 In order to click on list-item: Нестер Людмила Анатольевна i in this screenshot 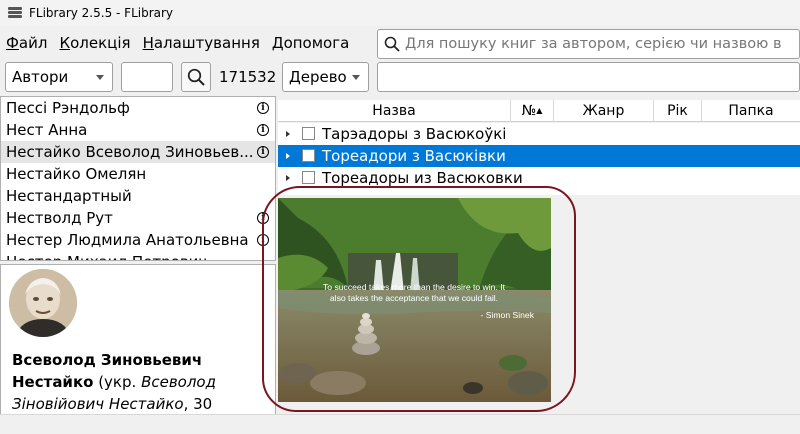, I will do `click(138, 240)`.